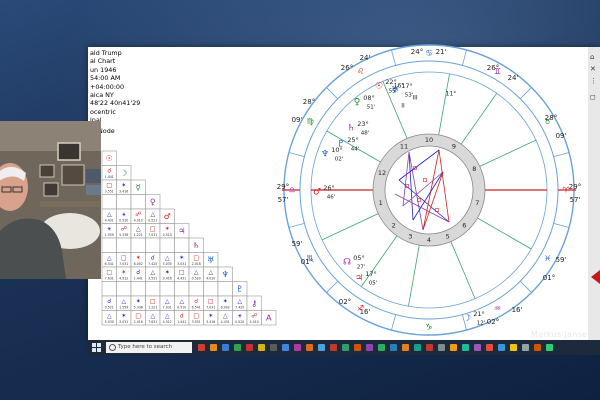  Describe the element at coordinates (399, 86) in the screenshot. I see `chart-misc-label: 16°` at that location.